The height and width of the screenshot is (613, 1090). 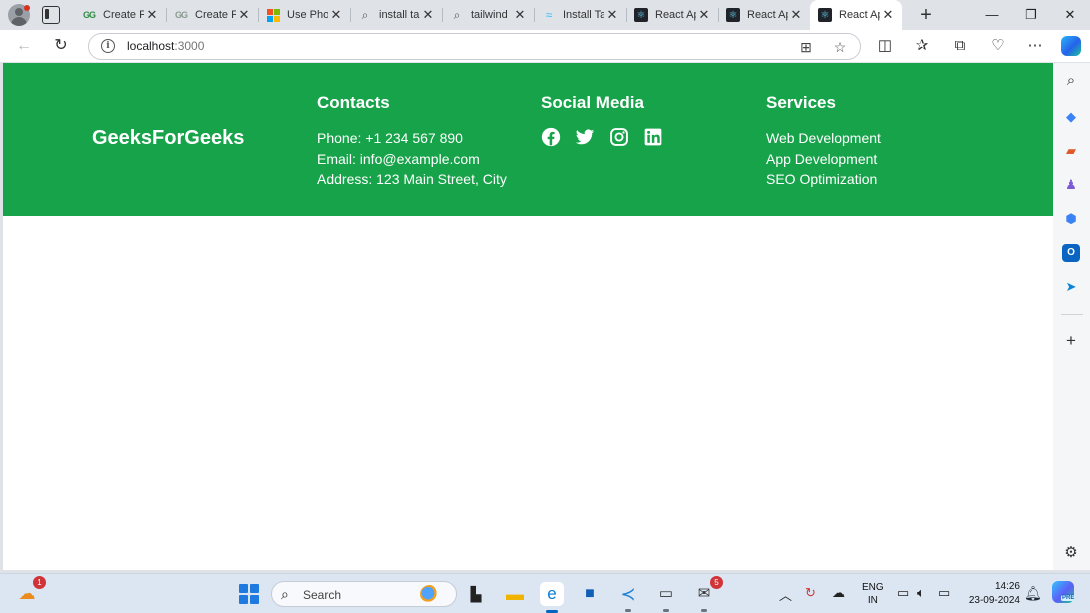 I want to click on settings-gear-icon: ⚙, so click(x=1071, y=553).